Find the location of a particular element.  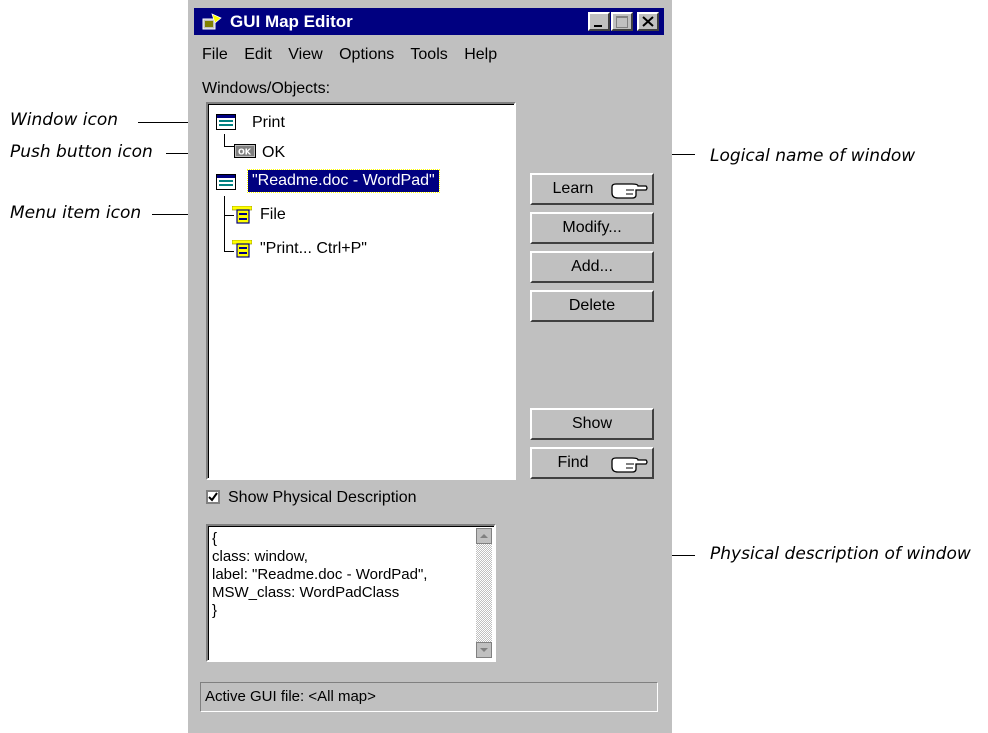

learn-label: Learn is located at coordinates (573, 188).